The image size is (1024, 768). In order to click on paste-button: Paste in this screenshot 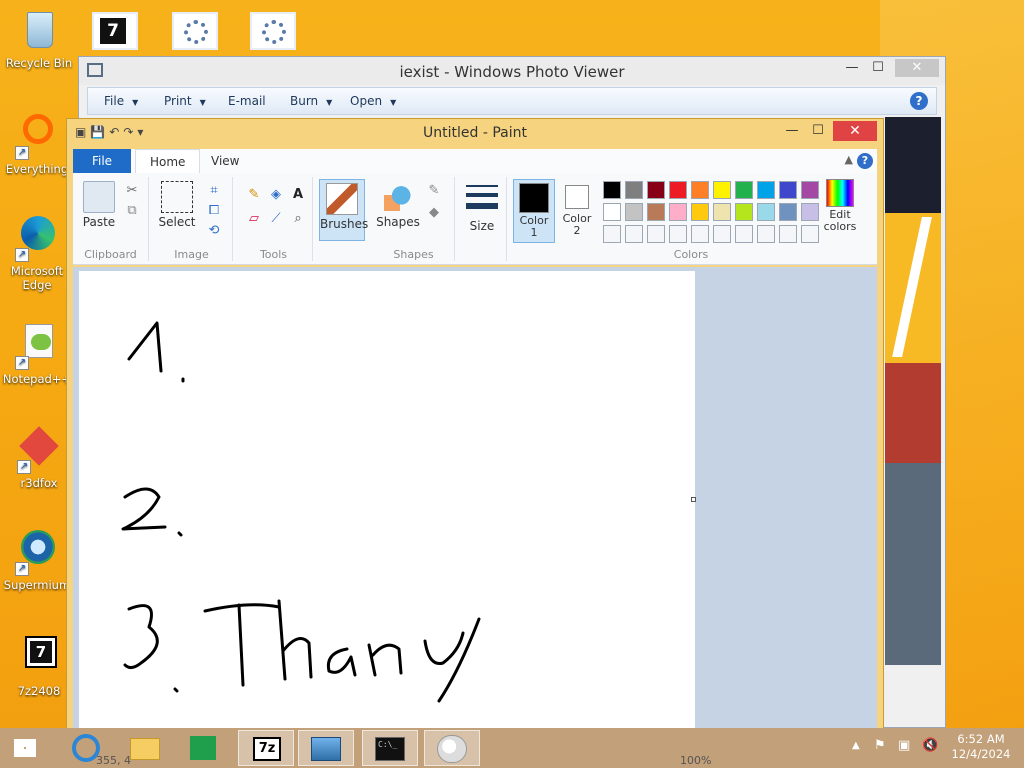, I will do `click(99, 205)`.